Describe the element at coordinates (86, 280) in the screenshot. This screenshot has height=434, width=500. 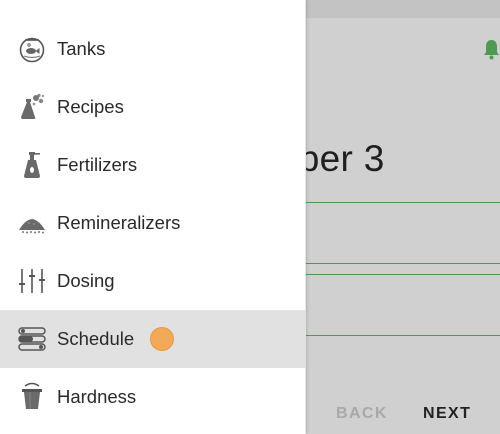
I see `nav-item-label: Dosing` at that location.